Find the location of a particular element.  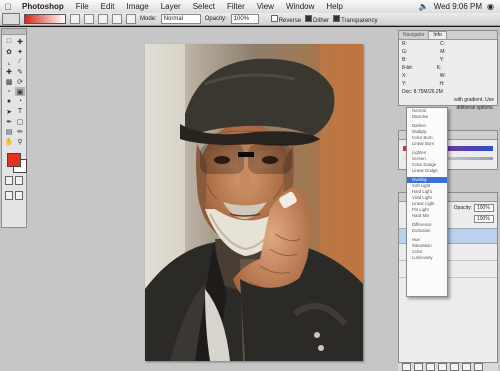

spotlight-icon: ◉ is located at coordinates (490, 6).